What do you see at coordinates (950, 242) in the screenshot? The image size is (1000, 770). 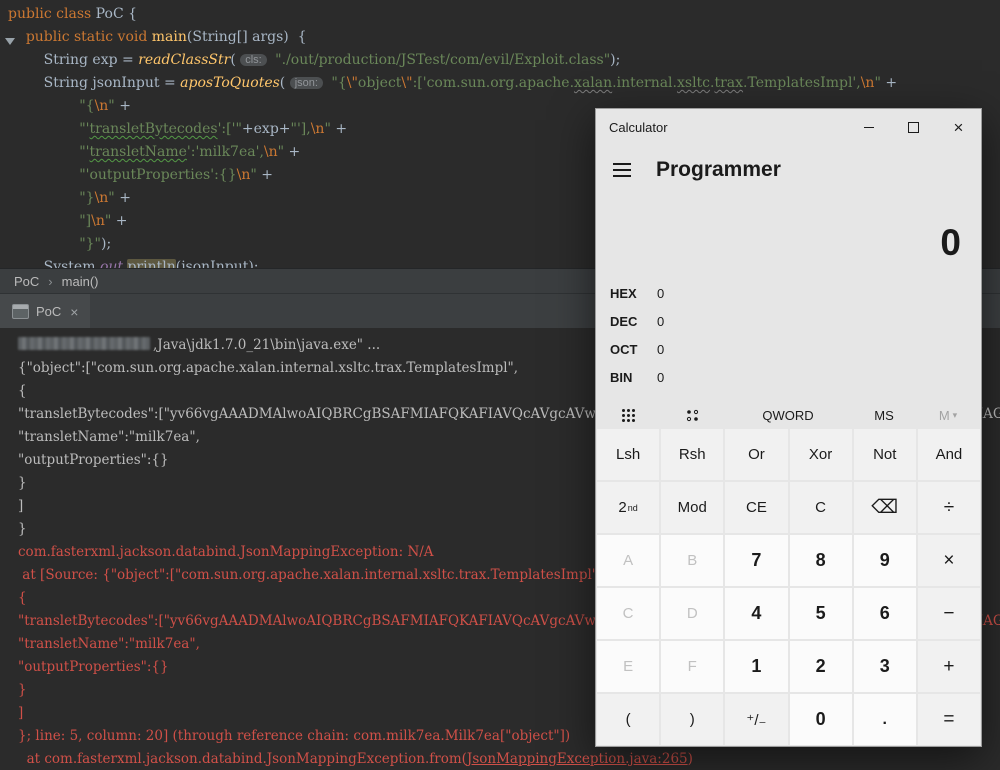 I see `calculator-display: 0` at bounding box center [950, 242].